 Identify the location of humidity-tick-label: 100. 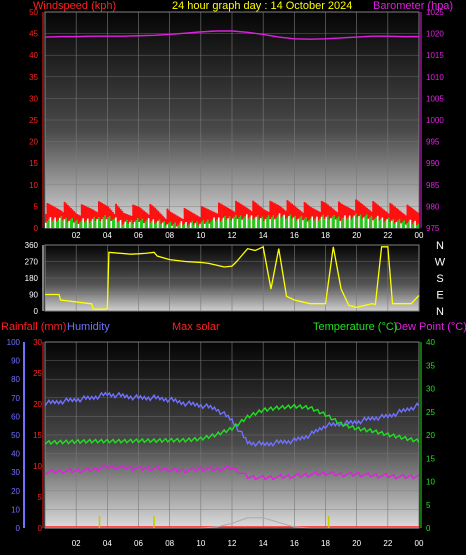
(14, 342).